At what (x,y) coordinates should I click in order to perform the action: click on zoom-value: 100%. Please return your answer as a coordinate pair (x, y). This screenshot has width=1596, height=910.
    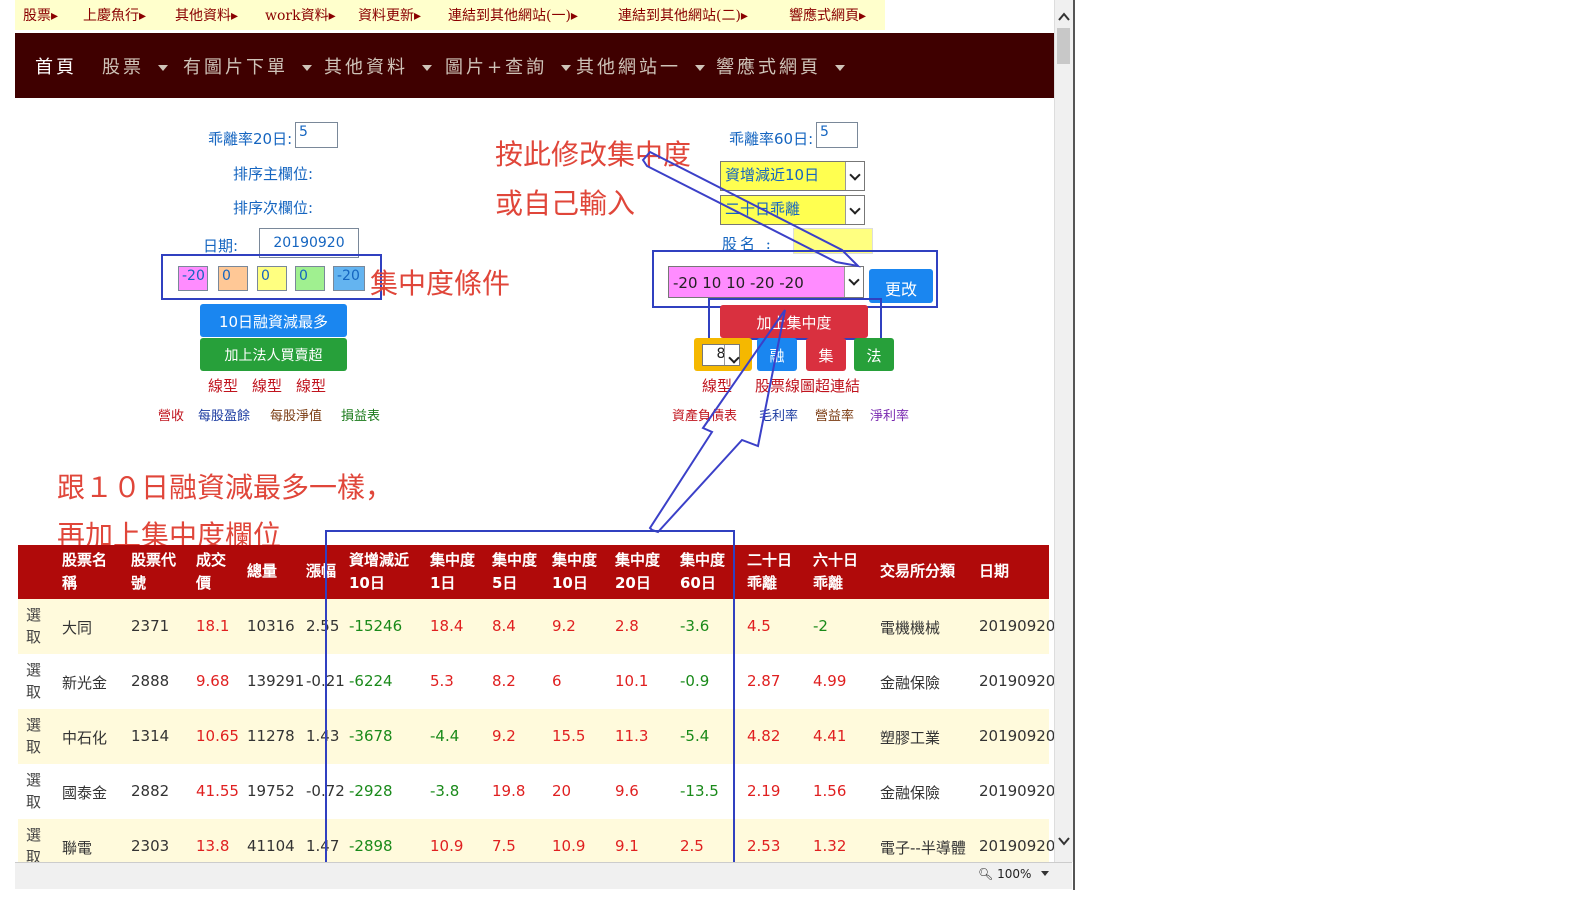
    Looking at the image, I should click on (1014, 874).